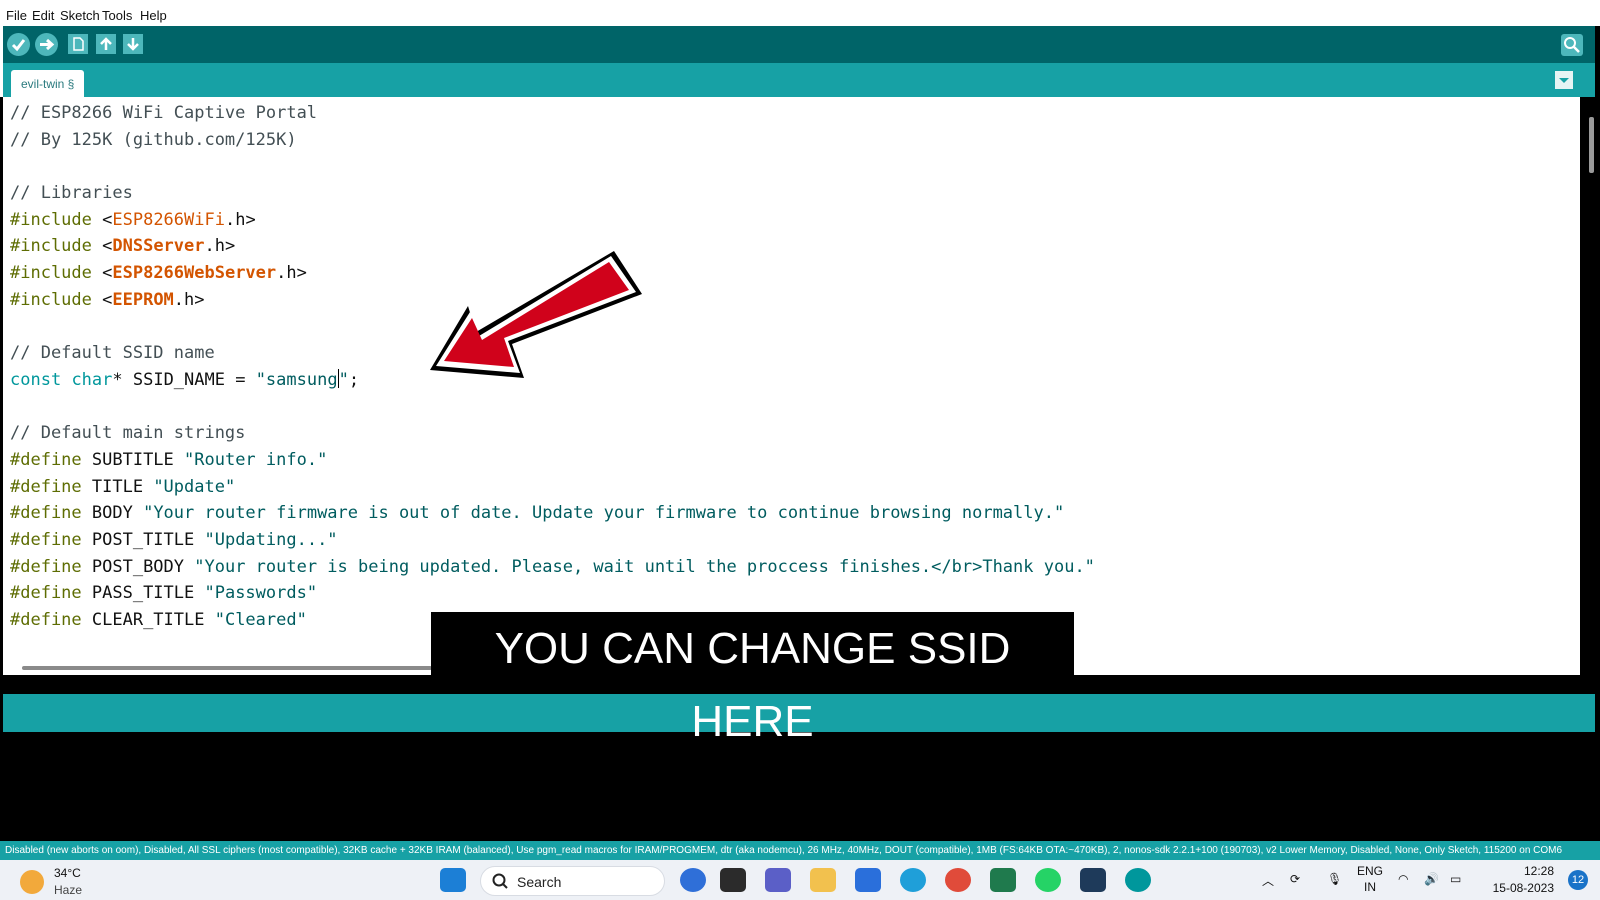 The height and width of the screenshot is (900, 1600). What do you see at coordinates (552, 460) in the screenshot?
I see `code-line: #define SUBTITLE "Router info."` at bounding box center [552, 460].